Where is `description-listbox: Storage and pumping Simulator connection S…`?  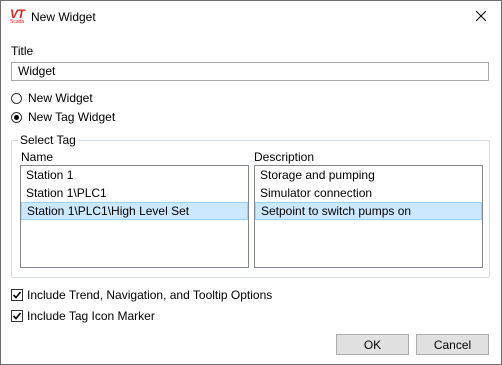
description-listbox: Storage and pumping Simulator connection S… is located at coordinates (368, 216).